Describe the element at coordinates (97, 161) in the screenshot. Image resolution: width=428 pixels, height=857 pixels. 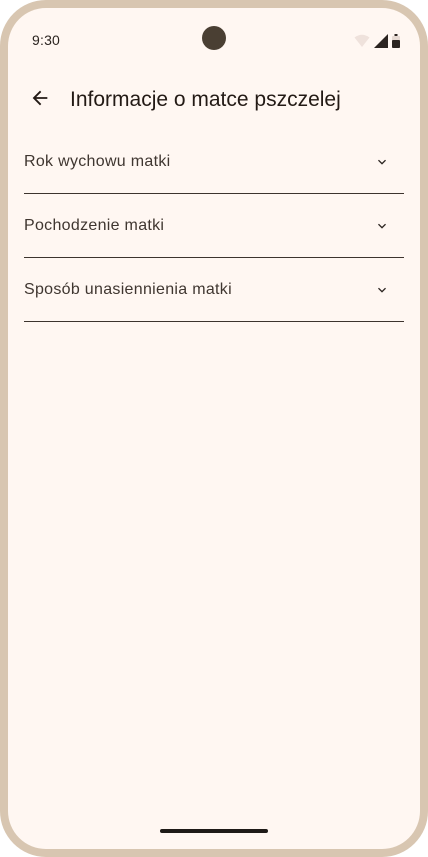
I see `accordion-item-label: Rok wychowu matki` at that location.